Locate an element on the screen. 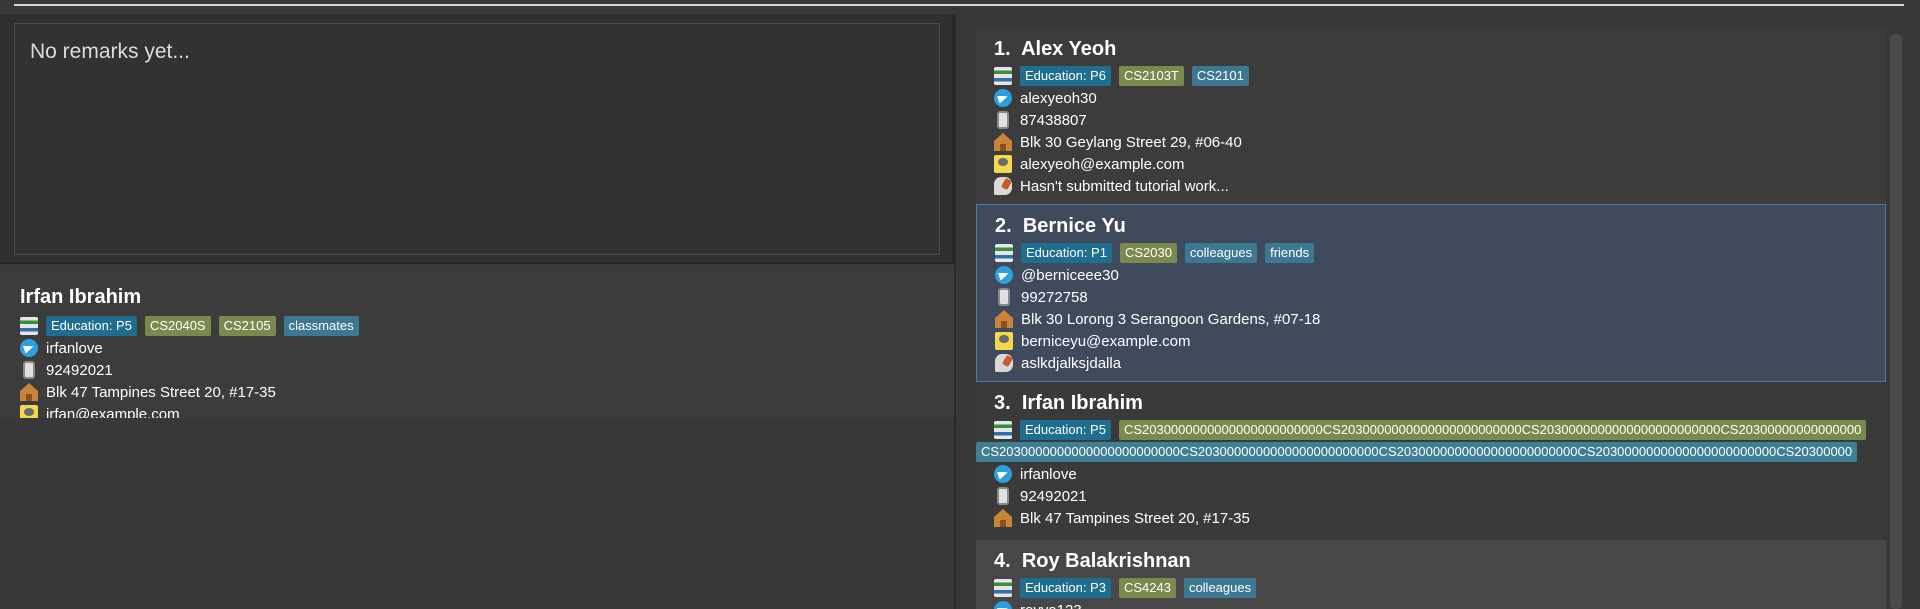 Image resolution: width=1920 pixels, height=609 pixels. person-name-text: Bernice Yu is located at coordinates (1074, 226).